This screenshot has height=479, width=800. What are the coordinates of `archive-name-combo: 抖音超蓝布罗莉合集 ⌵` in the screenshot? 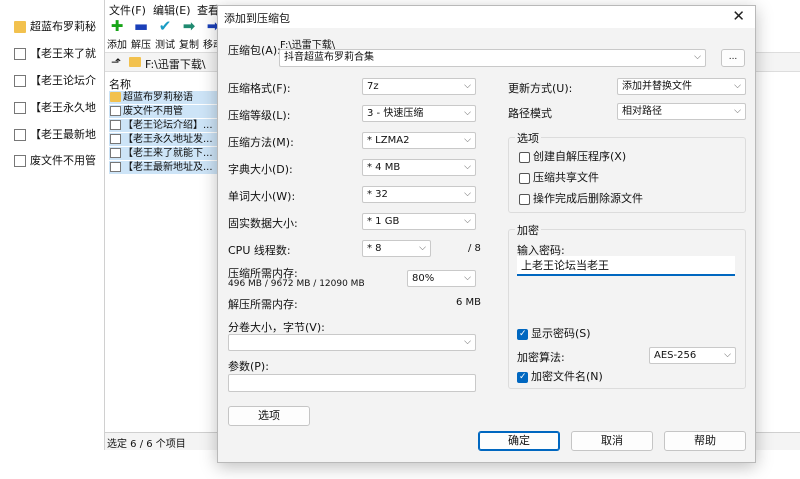 It's located at (492, 58).